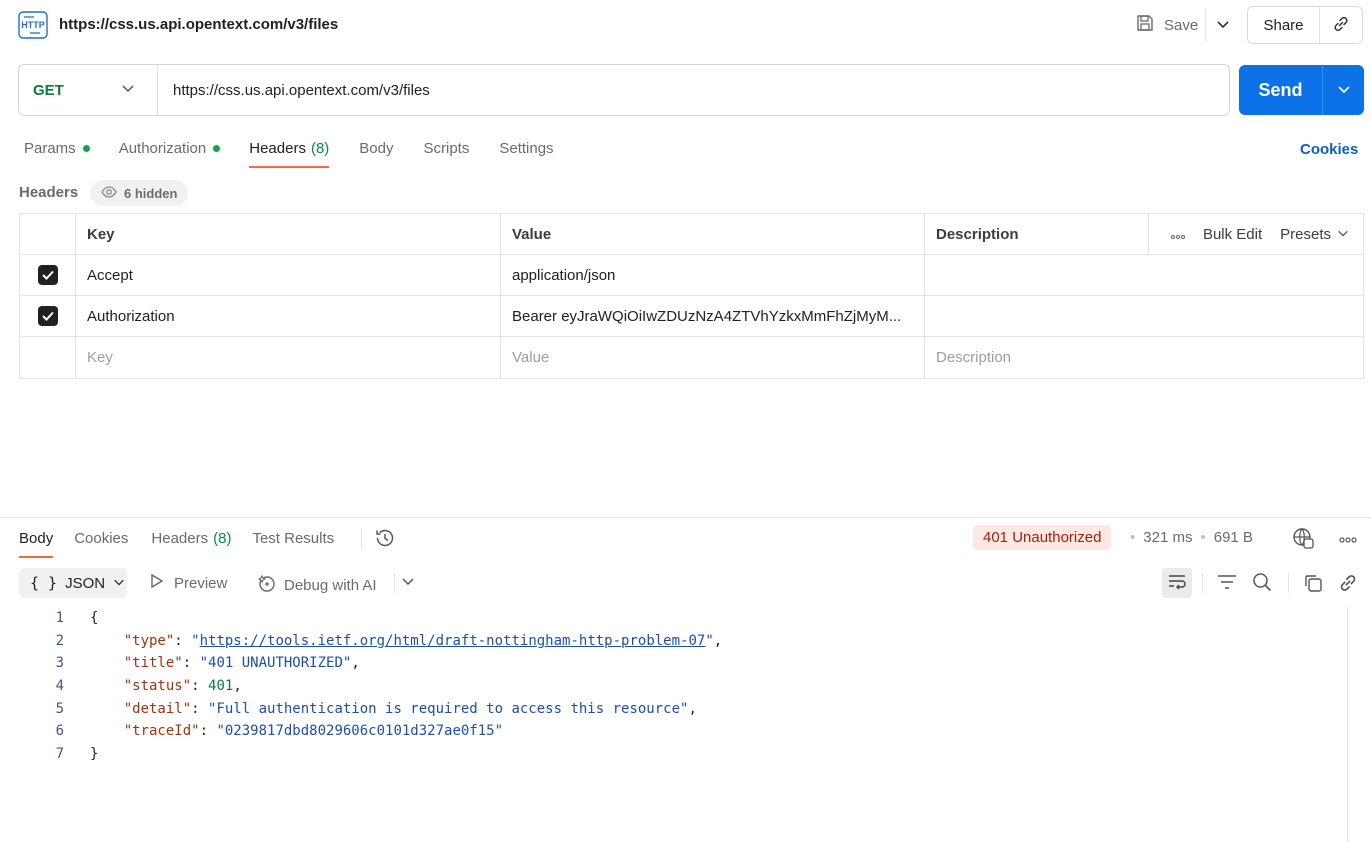 This screenshot has width=1371, height=842. I want to click on wrap-lines-button, so click(1177, 583).